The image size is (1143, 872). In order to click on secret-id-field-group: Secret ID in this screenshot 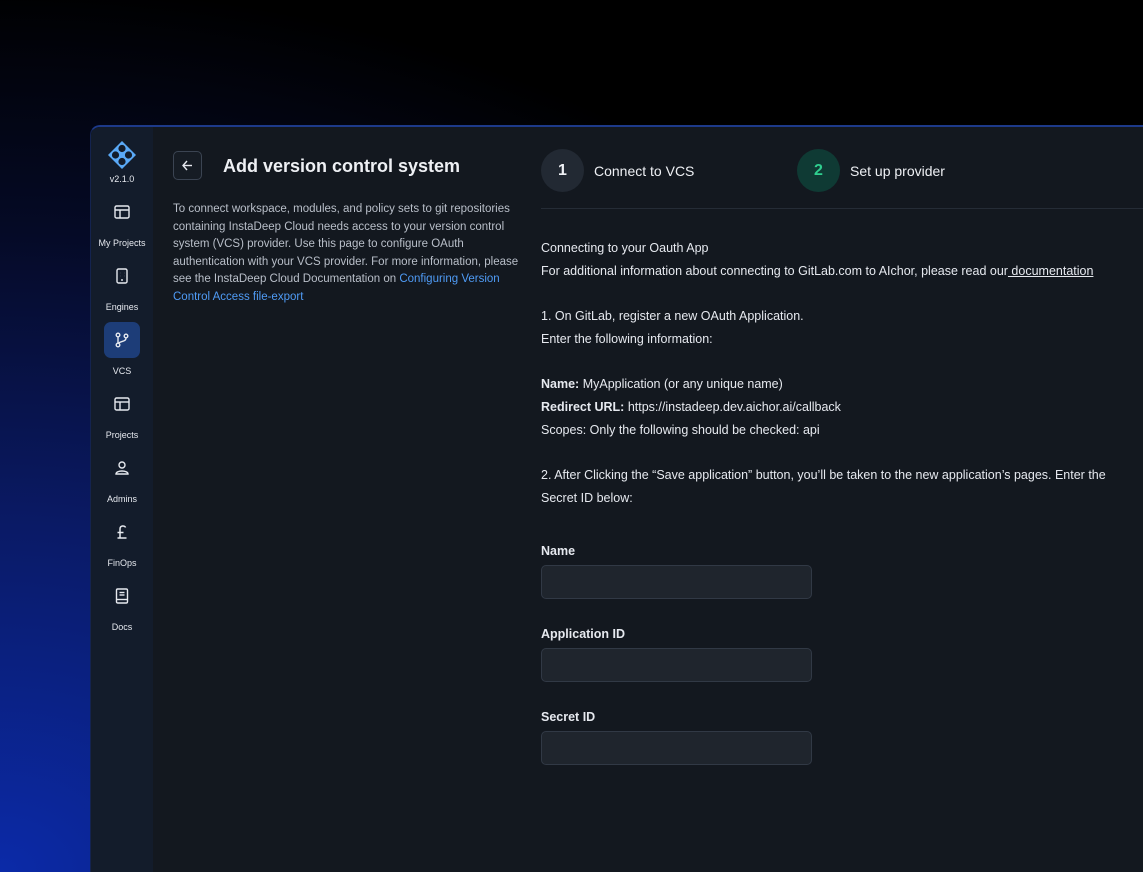, I will do `click(842, 737)`.